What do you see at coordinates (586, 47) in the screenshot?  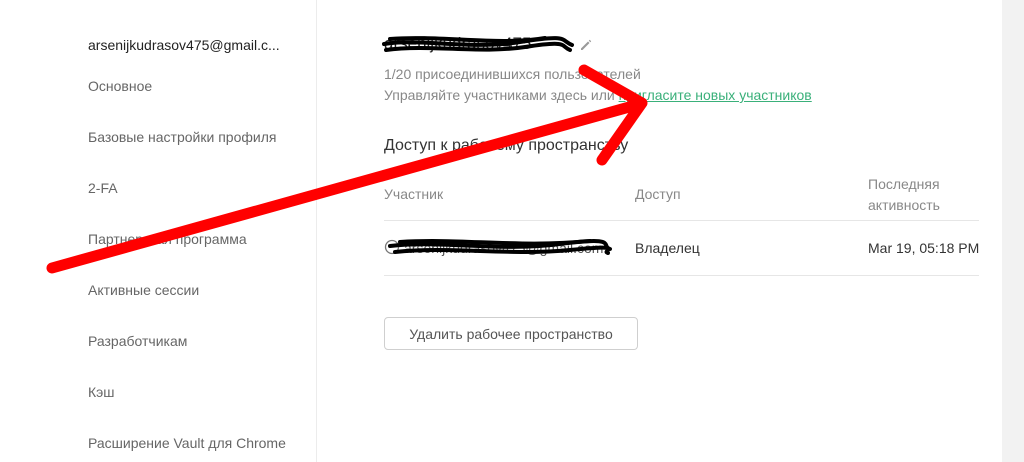 I see `pencil-icon` at bounding box center [586, 47].